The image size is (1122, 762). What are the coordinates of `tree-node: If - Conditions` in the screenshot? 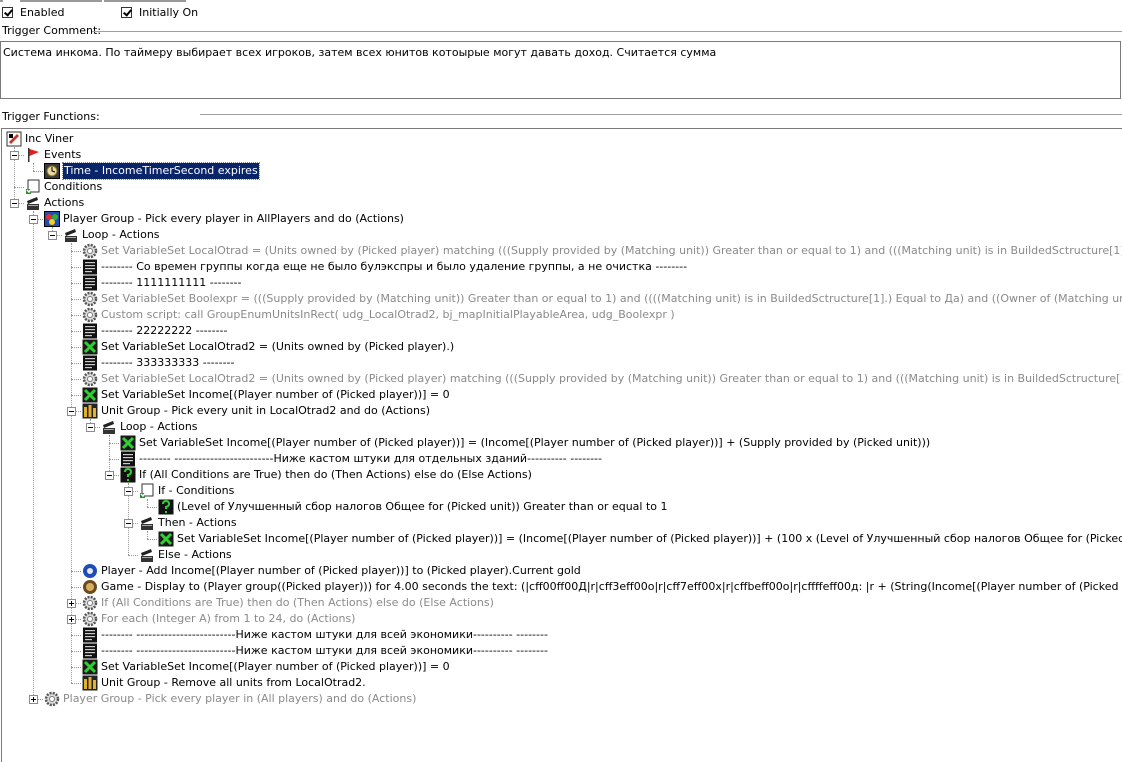 It's located at (186, 491).